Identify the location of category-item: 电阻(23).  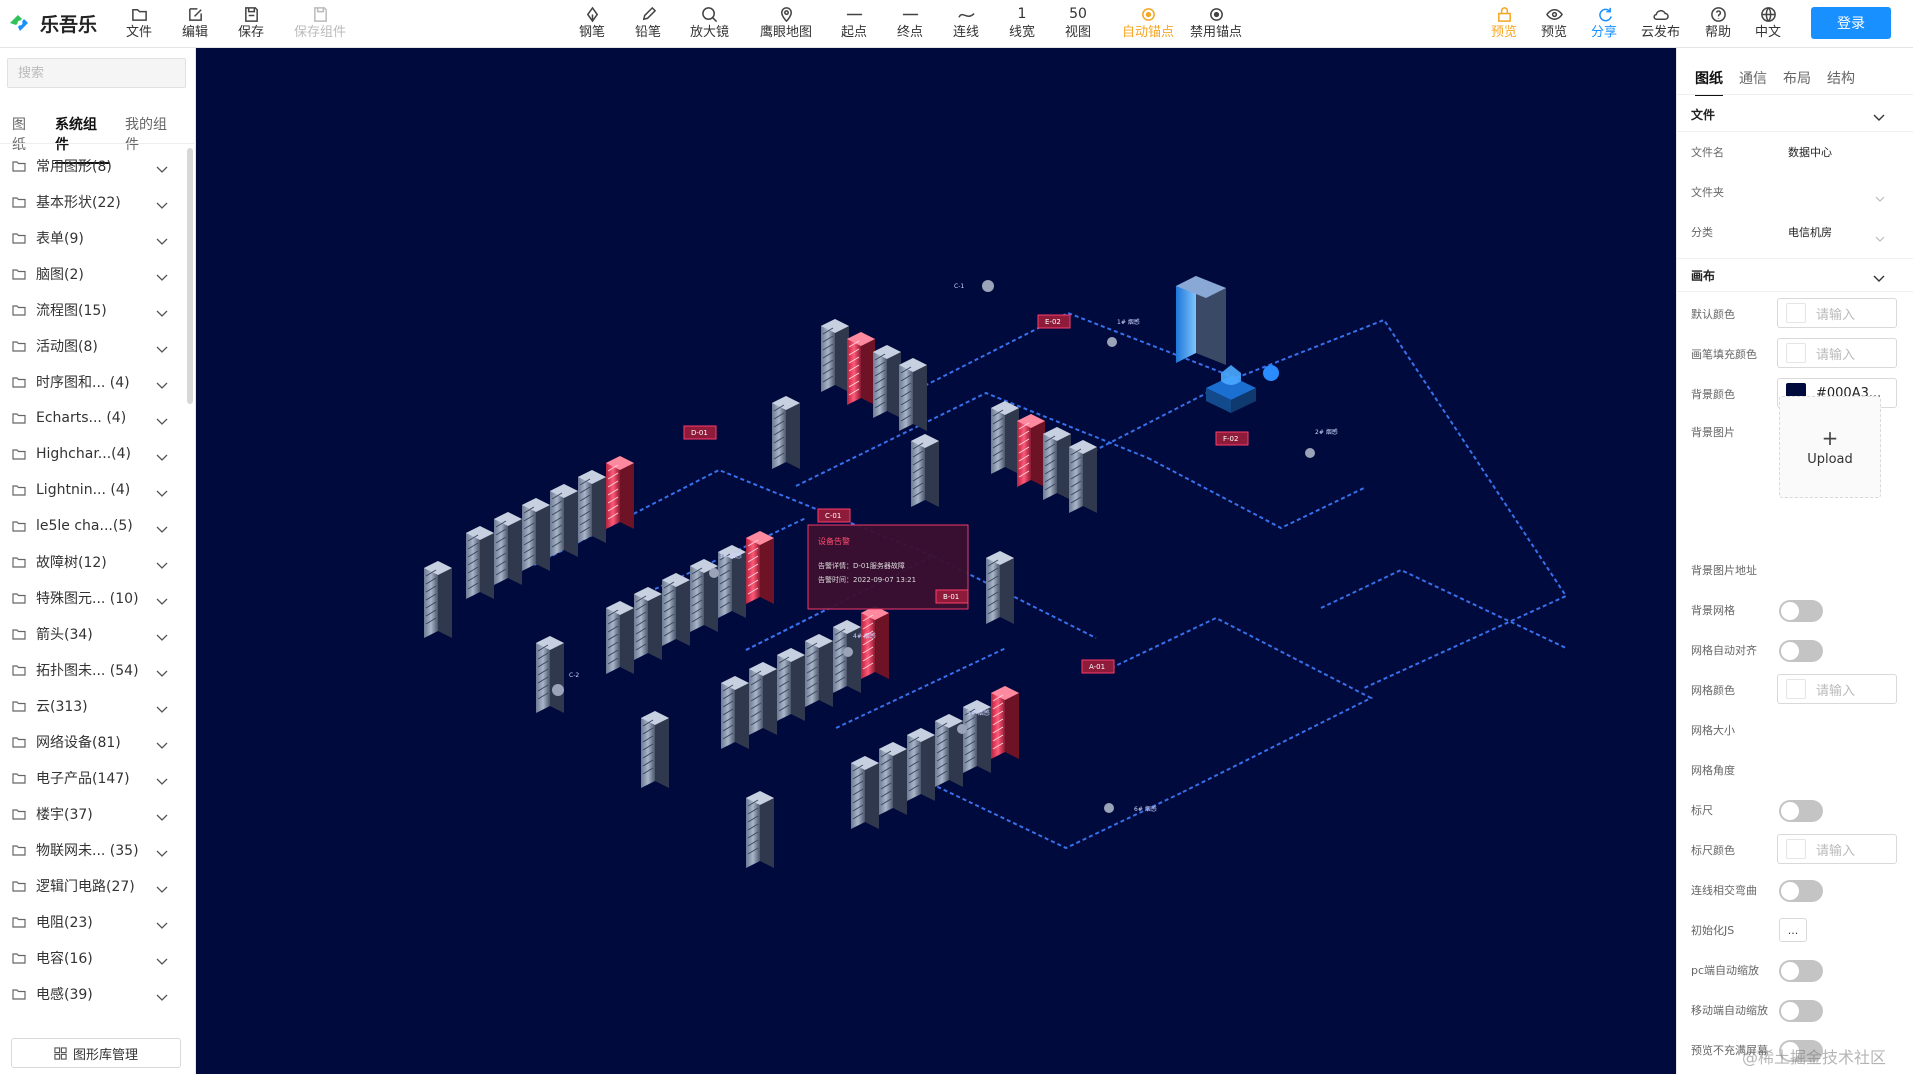
(93, 922).